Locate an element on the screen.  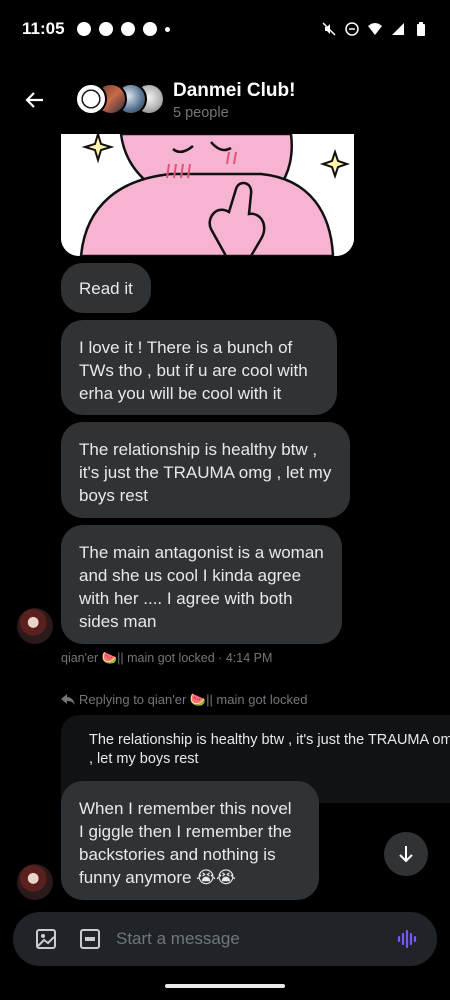
image-message is located at coordinates (207, 195).